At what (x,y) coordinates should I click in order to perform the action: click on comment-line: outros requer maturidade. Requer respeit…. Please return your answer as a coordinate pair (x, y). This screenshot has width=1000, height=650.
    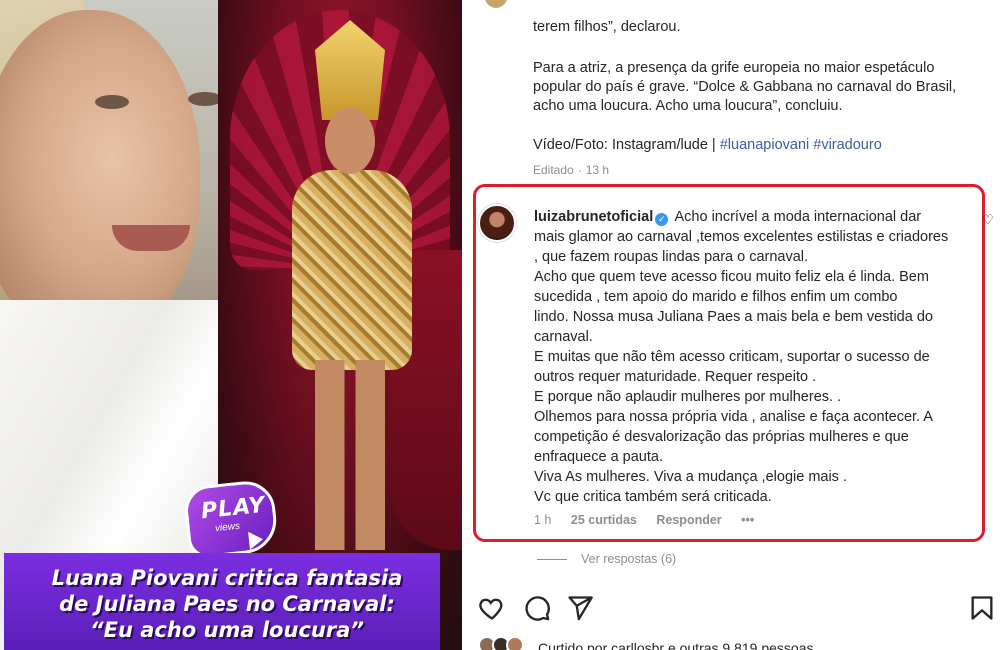
    Looking at the image, I should click on (675, 377).